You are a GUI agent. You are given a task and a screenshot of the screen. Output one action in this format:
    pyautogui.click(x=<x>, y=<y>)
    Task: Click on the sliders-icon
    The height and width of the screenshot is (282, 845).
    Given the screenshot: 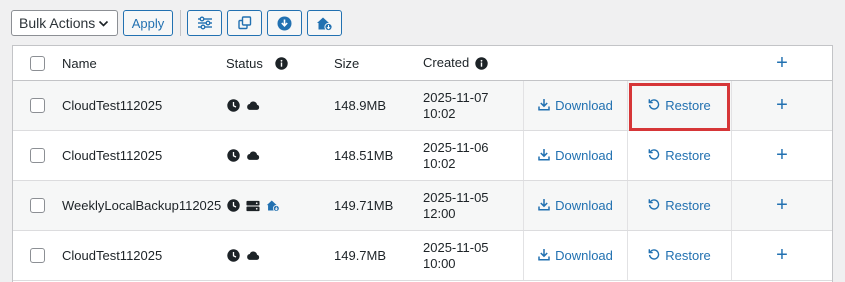 What is the action you would take?
    pyautogui.click(x=205, y=23)
    